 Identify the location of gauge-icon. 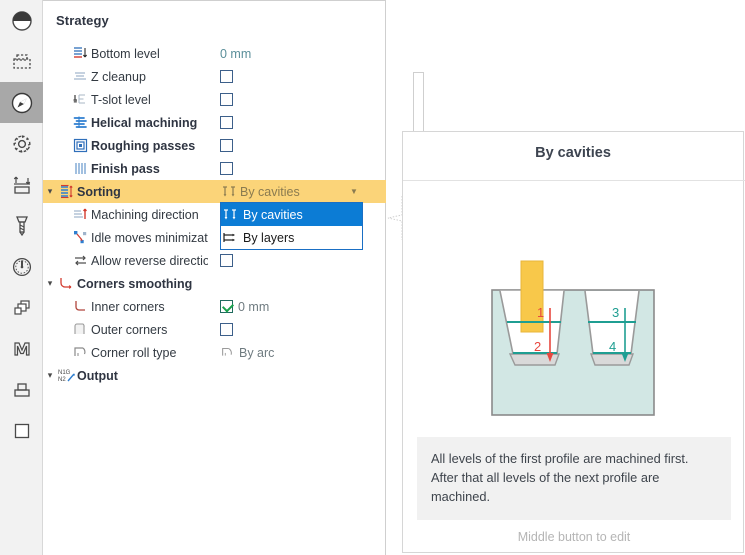
(22, 267).